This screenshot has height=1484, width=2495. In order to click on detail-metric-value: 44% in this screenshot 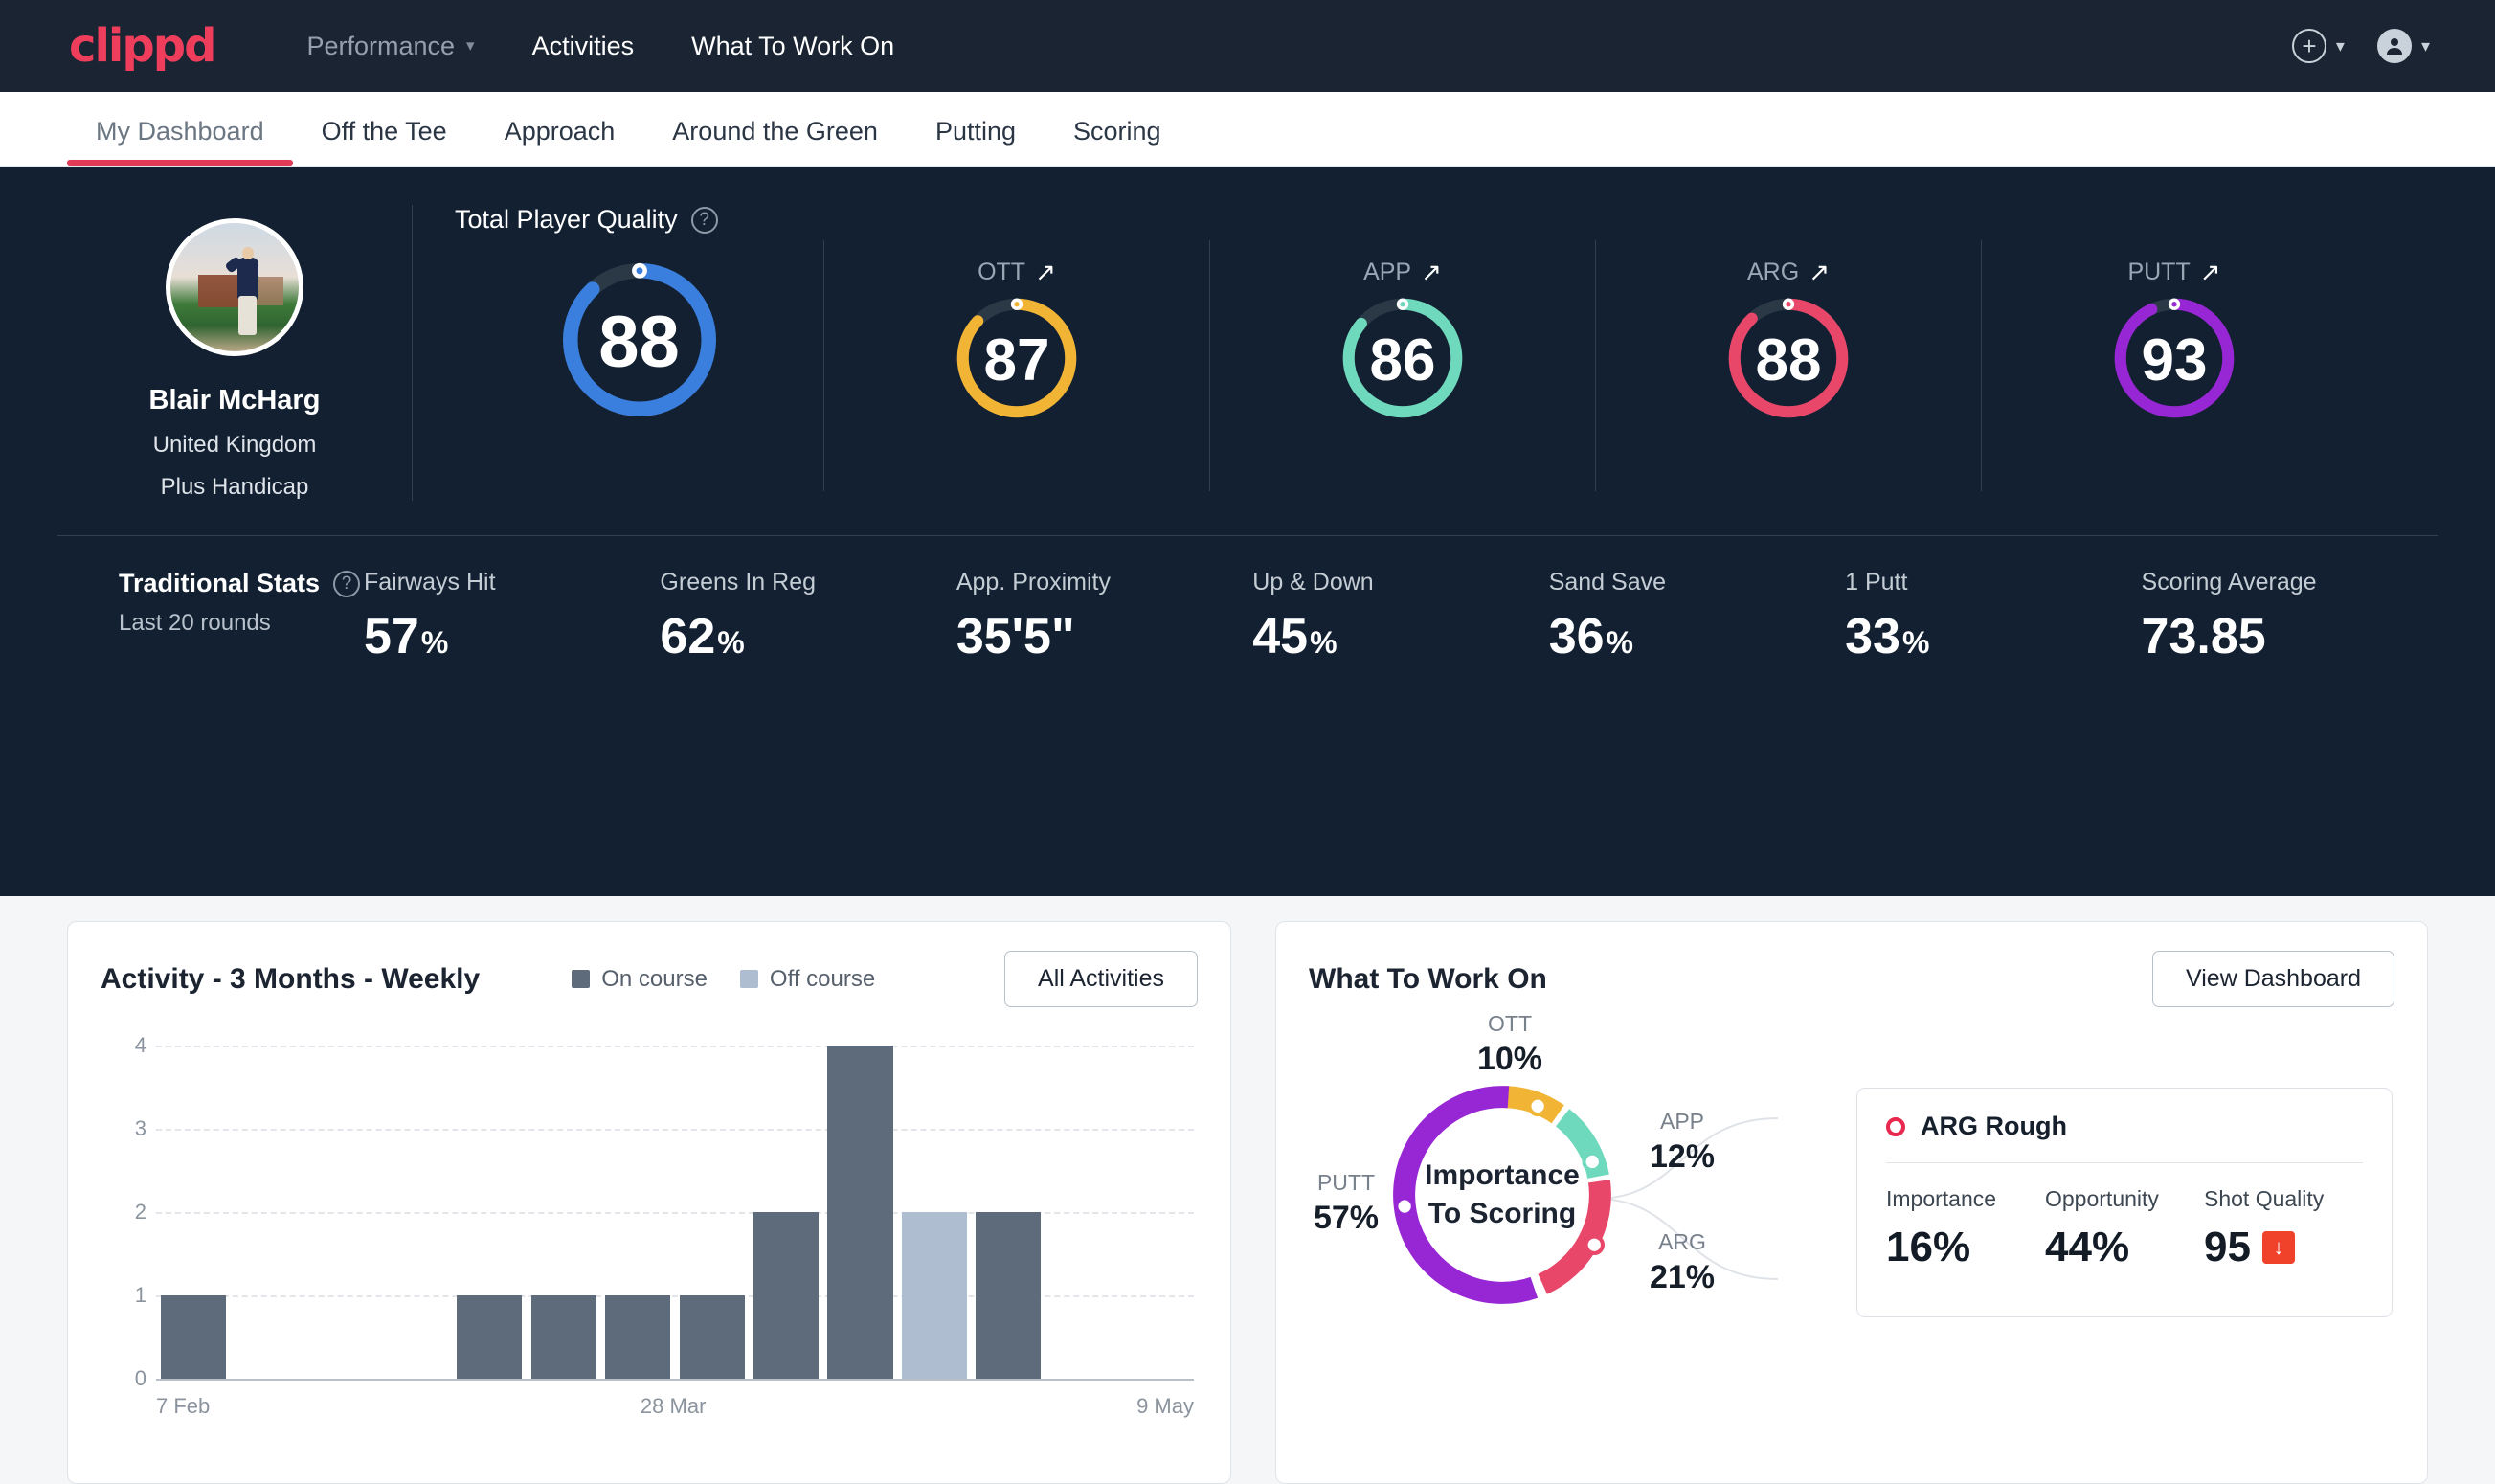, I will do `click(2087, 1247)`.